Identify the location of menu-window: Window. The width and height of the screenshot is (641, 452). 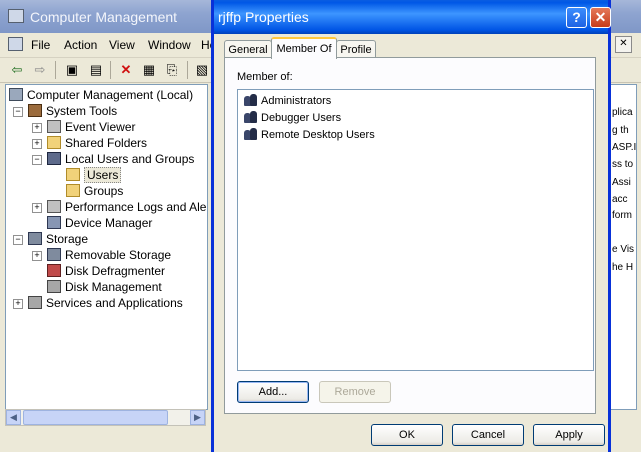
(169, 45).